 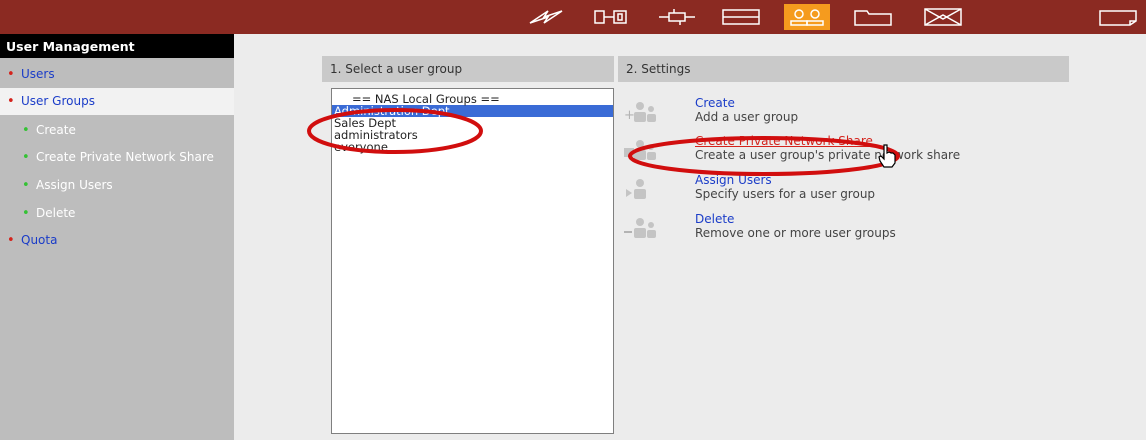 I want to click on group-share-icon, so click(x=641, y=151).